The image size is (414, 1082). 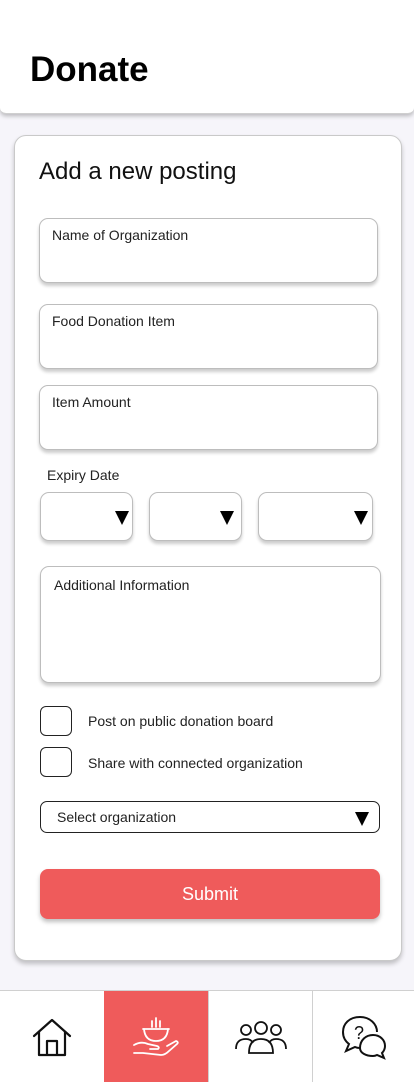 What do you see at coordinates (122, 585) in the screenshot?
I see `additional-information-label: Additional Information` at bounding box center [122, 585].